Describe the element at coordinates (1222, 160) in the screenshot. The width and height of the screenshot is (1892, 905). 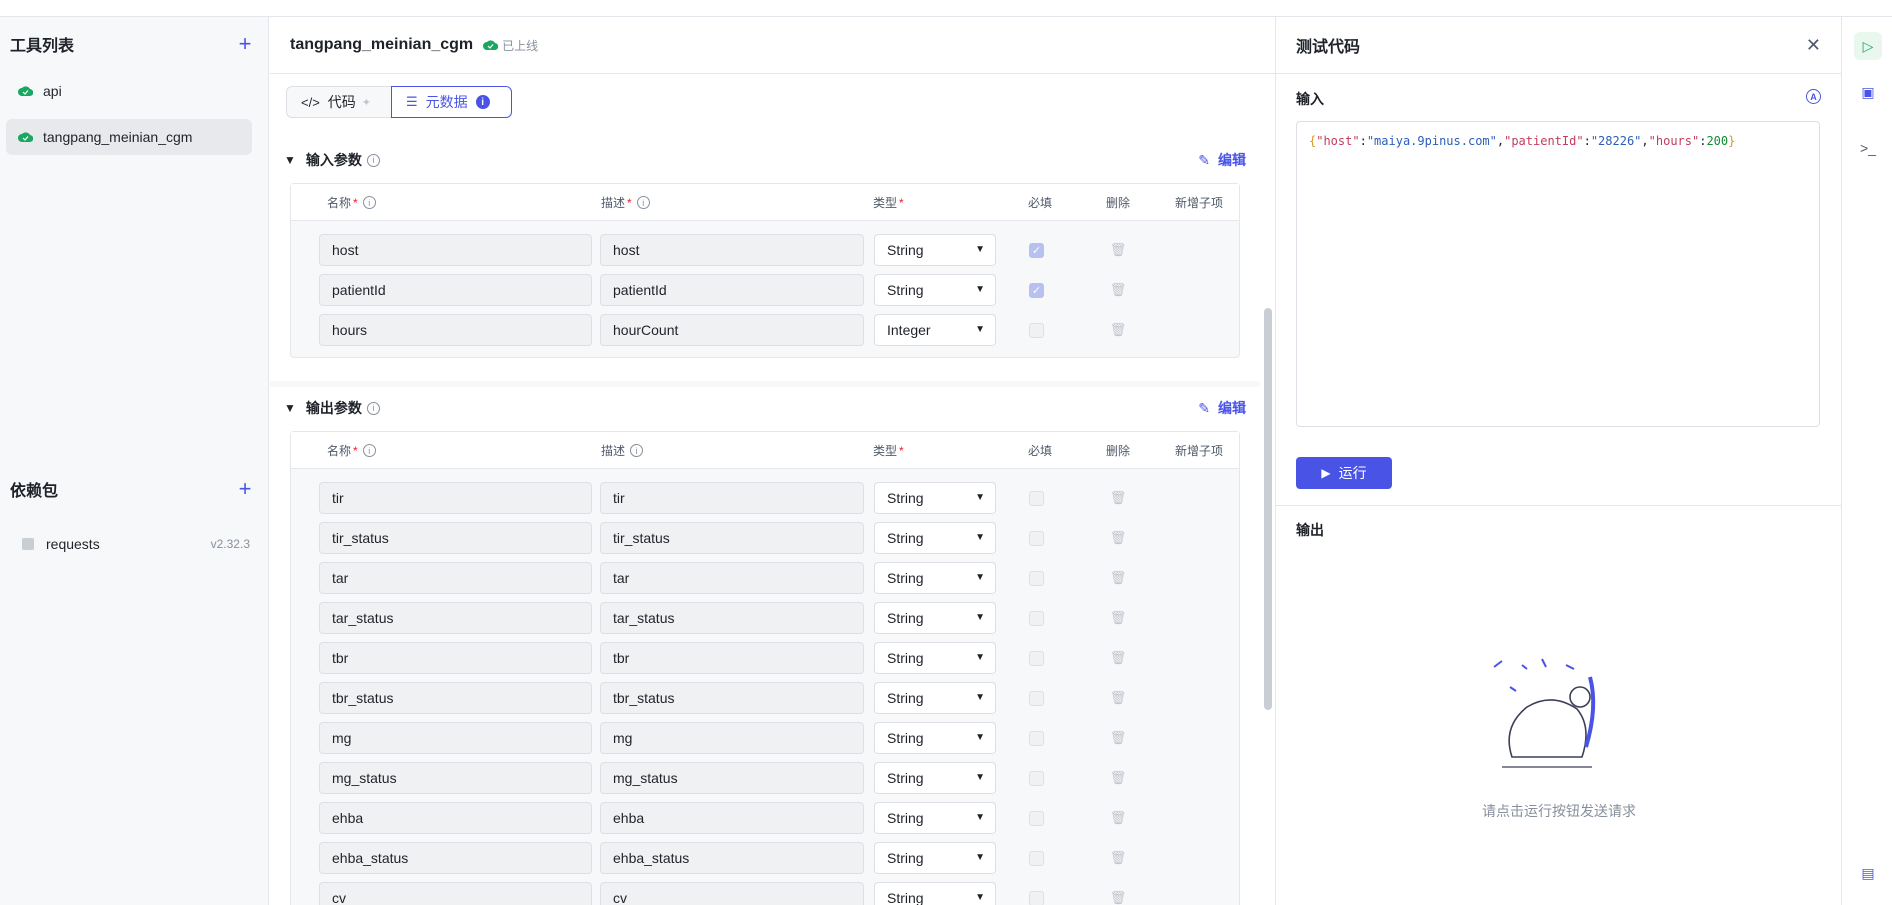
I see `input-edit-button: ✎ 编辑` at that location.